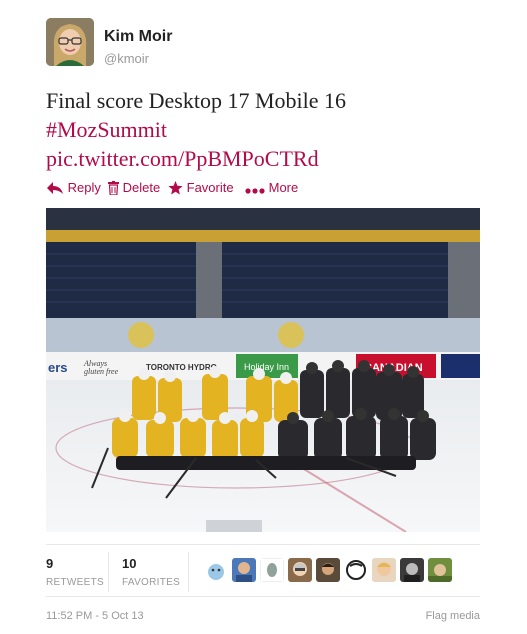 This screenshot has height=634, width=527. Describe the element at coordinates (113, 188) in the screenshot. I see `trash-icon` at that location.